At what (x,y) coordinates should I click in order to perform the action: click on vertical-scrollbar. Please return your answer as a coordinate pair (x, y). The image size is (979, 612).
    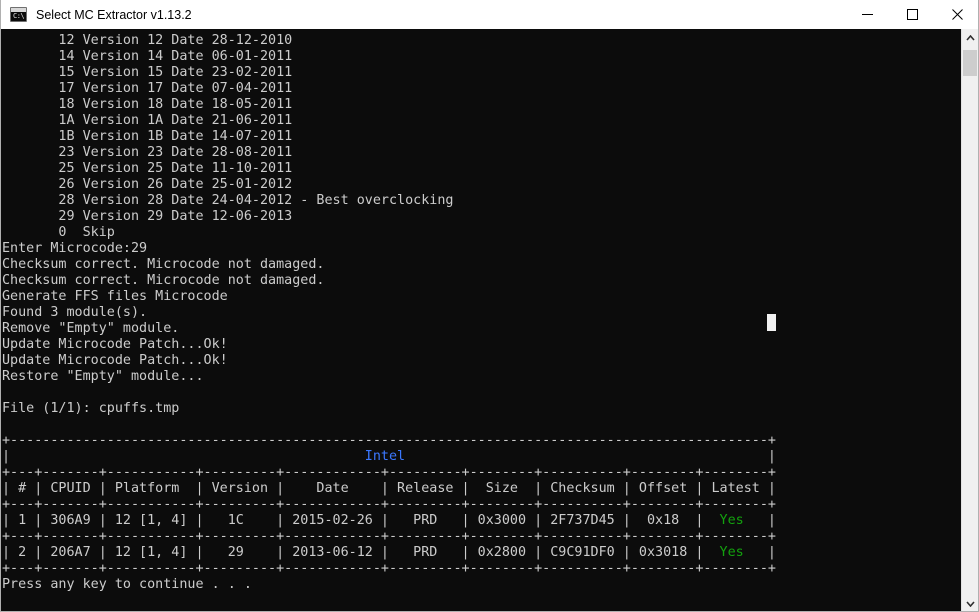
    Looking at the image, I should click on (969, 320).